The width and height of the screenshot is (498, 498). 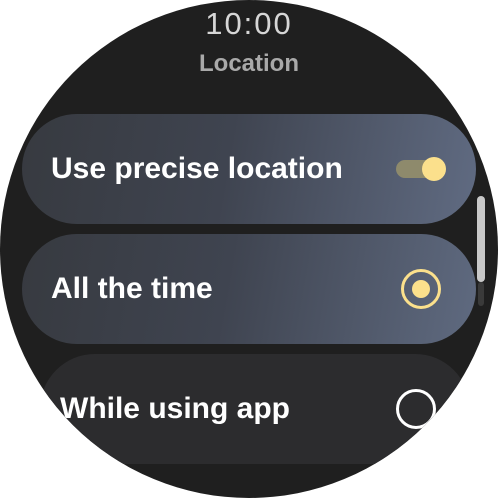 What do you see at coordinates (132, 288) in the screenshot?
I see `option-label: All the time` at bounding box center [132, 288].